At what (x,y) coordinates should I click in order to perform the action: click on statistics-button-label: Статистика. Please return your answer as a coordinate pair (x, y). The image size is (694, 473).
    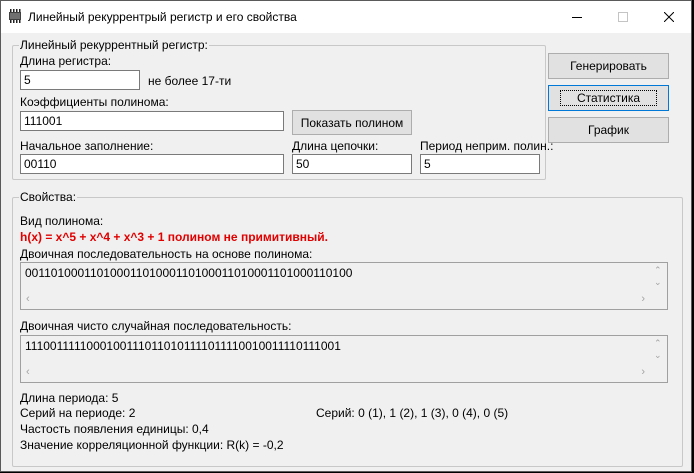
    Looking at the image, I should click on (608, 98).